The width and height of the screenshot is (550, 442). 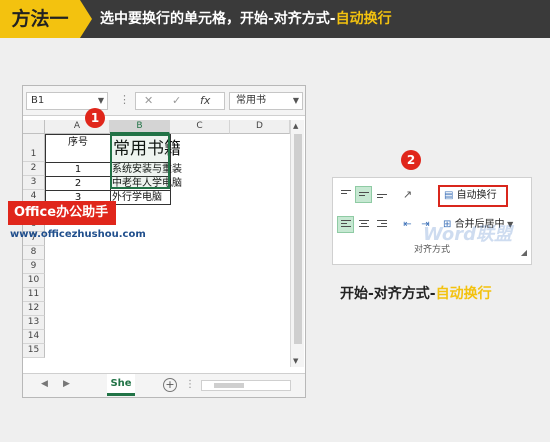 I want to click on wrap-text-label: 自动换行, so click(x=476, y=195).